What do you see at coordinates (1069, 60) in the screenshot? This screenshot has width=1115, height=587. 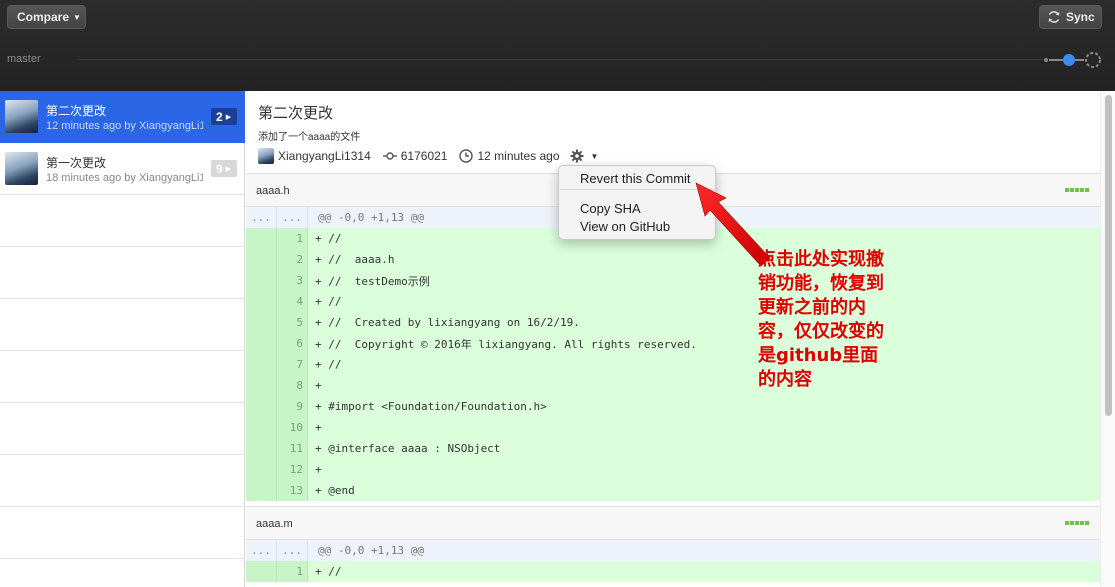 I see `slider-knob` at bounding box center [1069, 60].